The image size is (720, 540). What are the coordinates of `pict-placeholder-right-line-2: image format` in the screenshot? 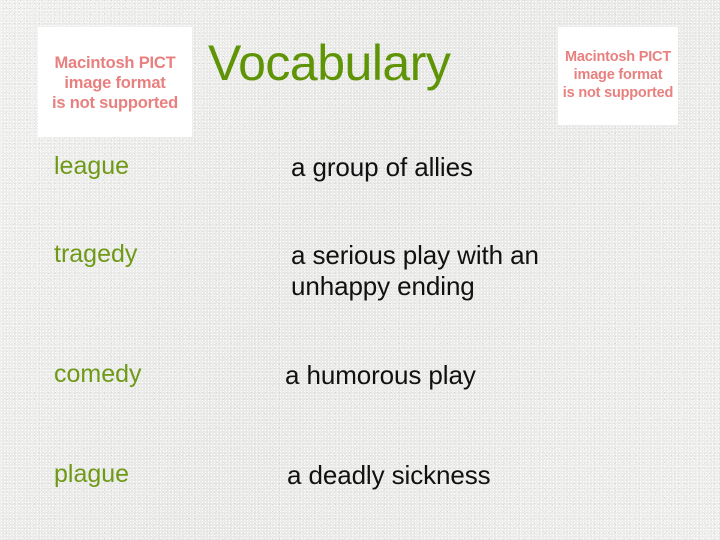 It's located at (618, 75).